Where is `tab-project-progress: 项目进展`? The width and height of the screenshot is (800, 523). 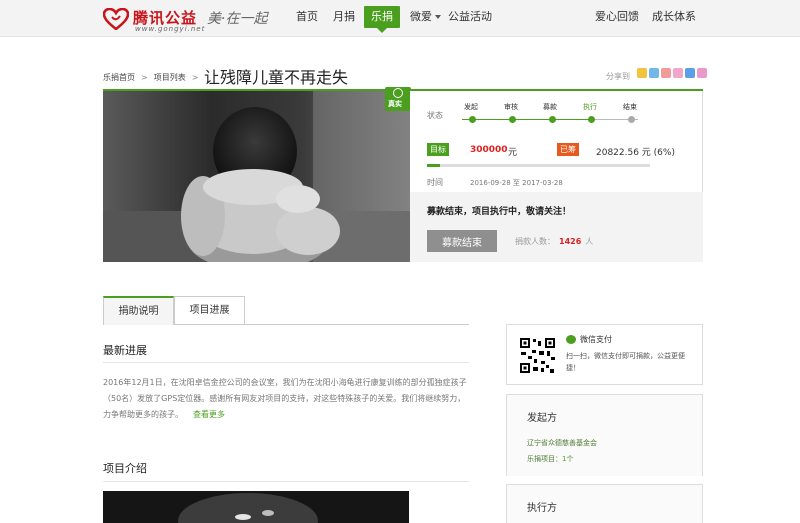 tab-project-progress: 项目进展 is located at coordinates (209, 310).